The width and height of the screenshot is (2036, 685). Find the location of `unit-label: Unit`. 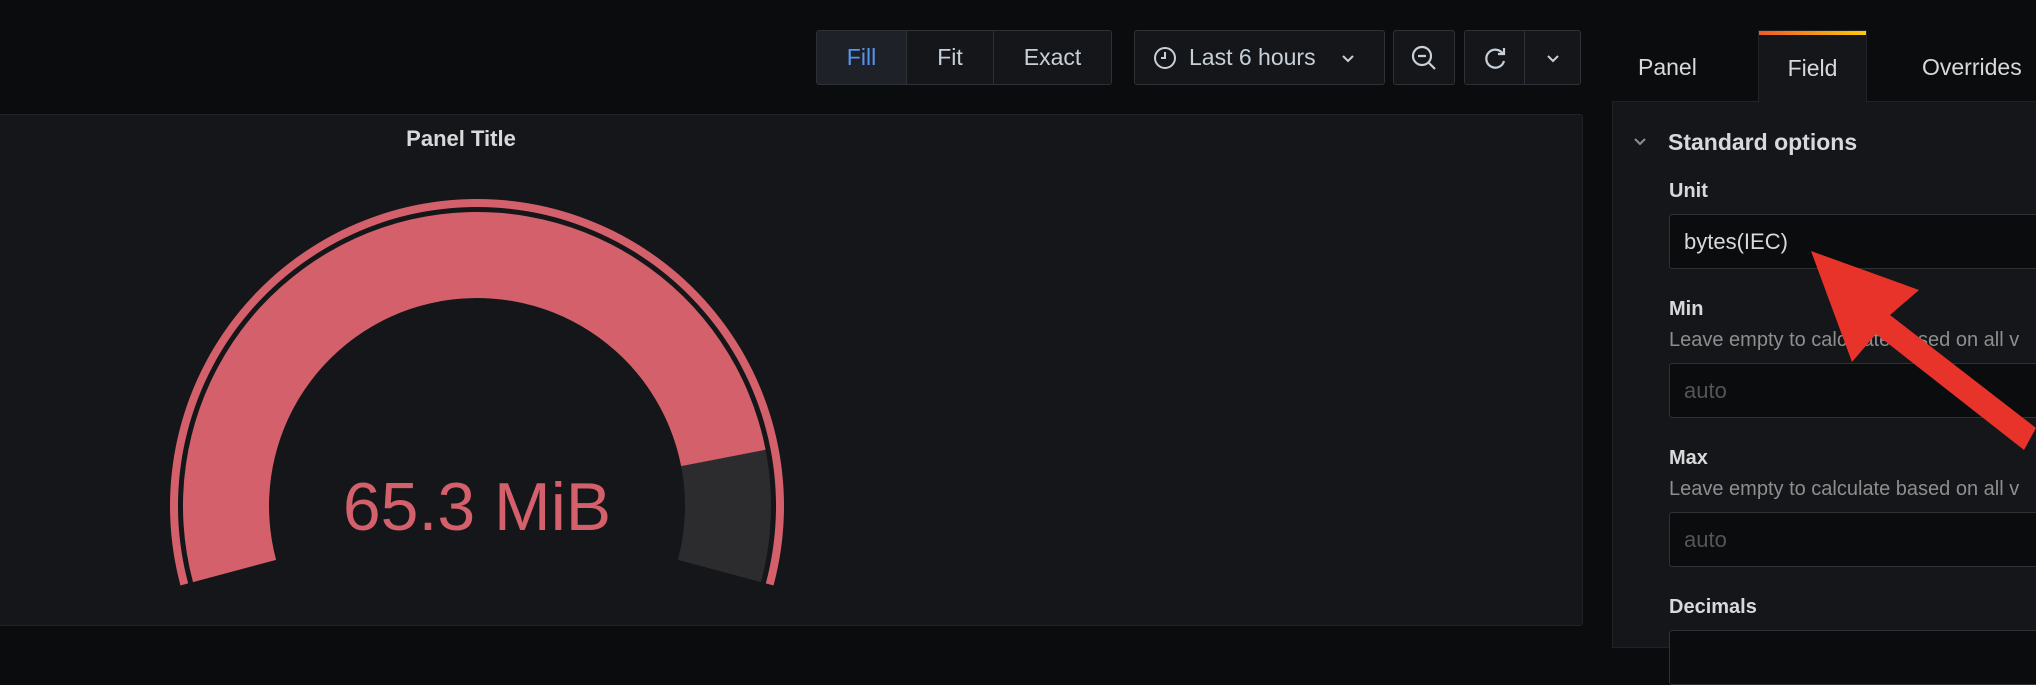

unit-label: Unit is located at coordinates (1688, 191).